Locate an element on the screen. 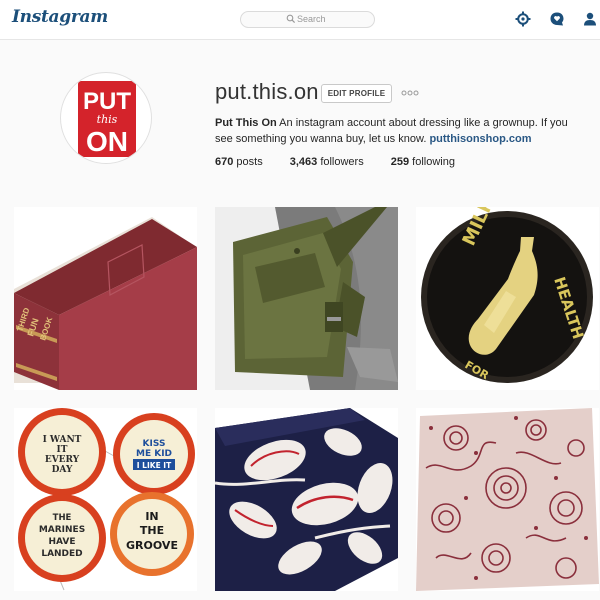 The image size is (600, 600). profile-stats: 670 posts 3,463 followers 259 following is located at coordinates (348, 162).